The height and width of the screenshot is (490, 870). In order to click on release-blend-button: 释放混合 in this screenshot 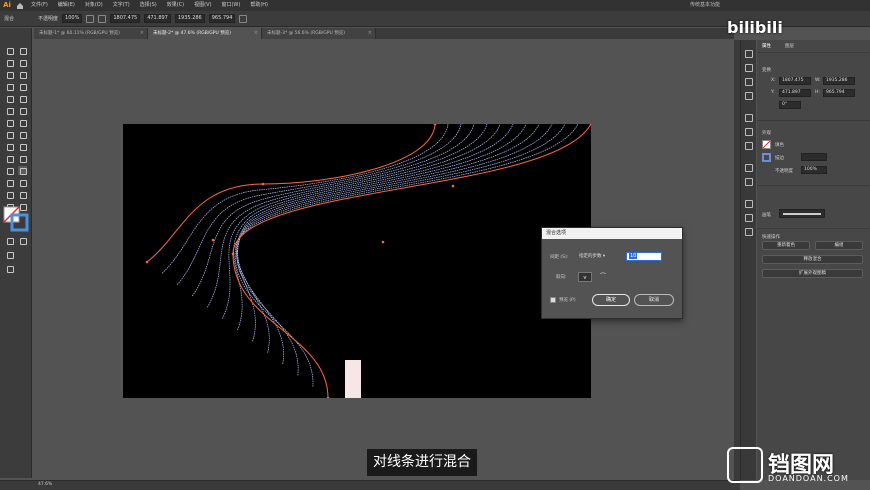, I will do `click(812, 259)`.